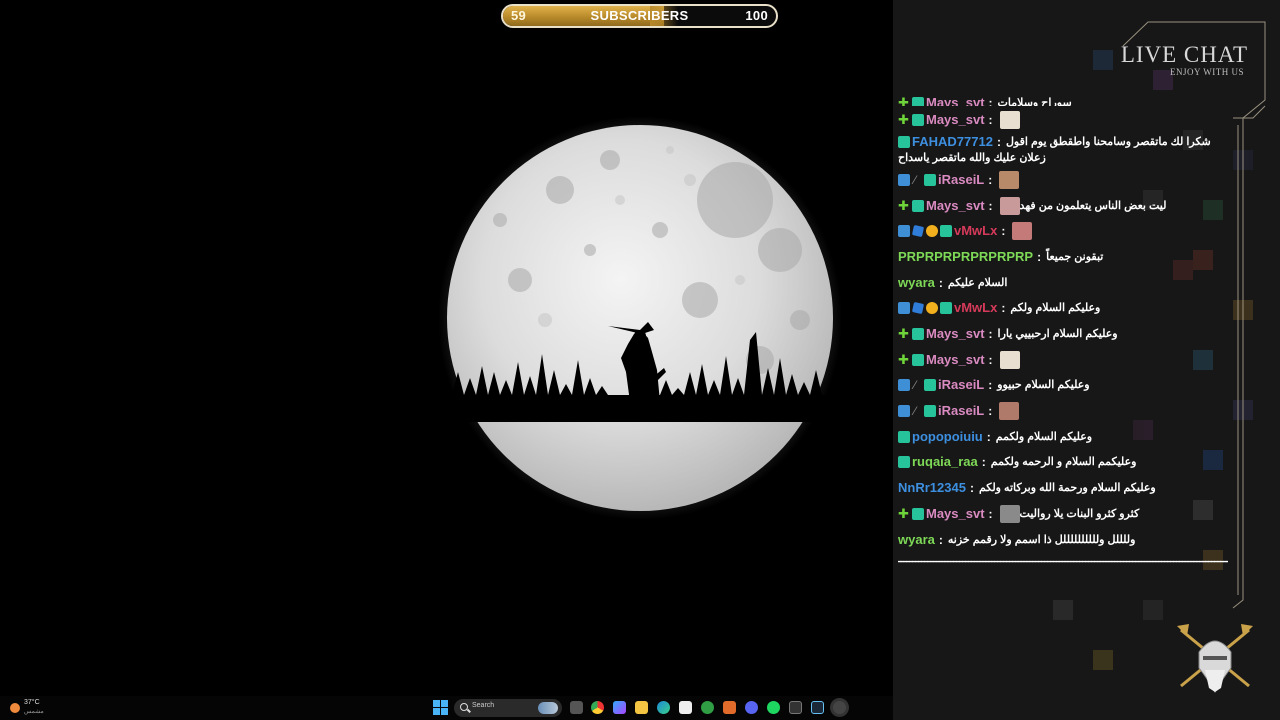 Image resolution: width=1280 pixels, height=720 pixels. I want to click on live-chat-title: LIVE CHAT, so click(1184, 54).